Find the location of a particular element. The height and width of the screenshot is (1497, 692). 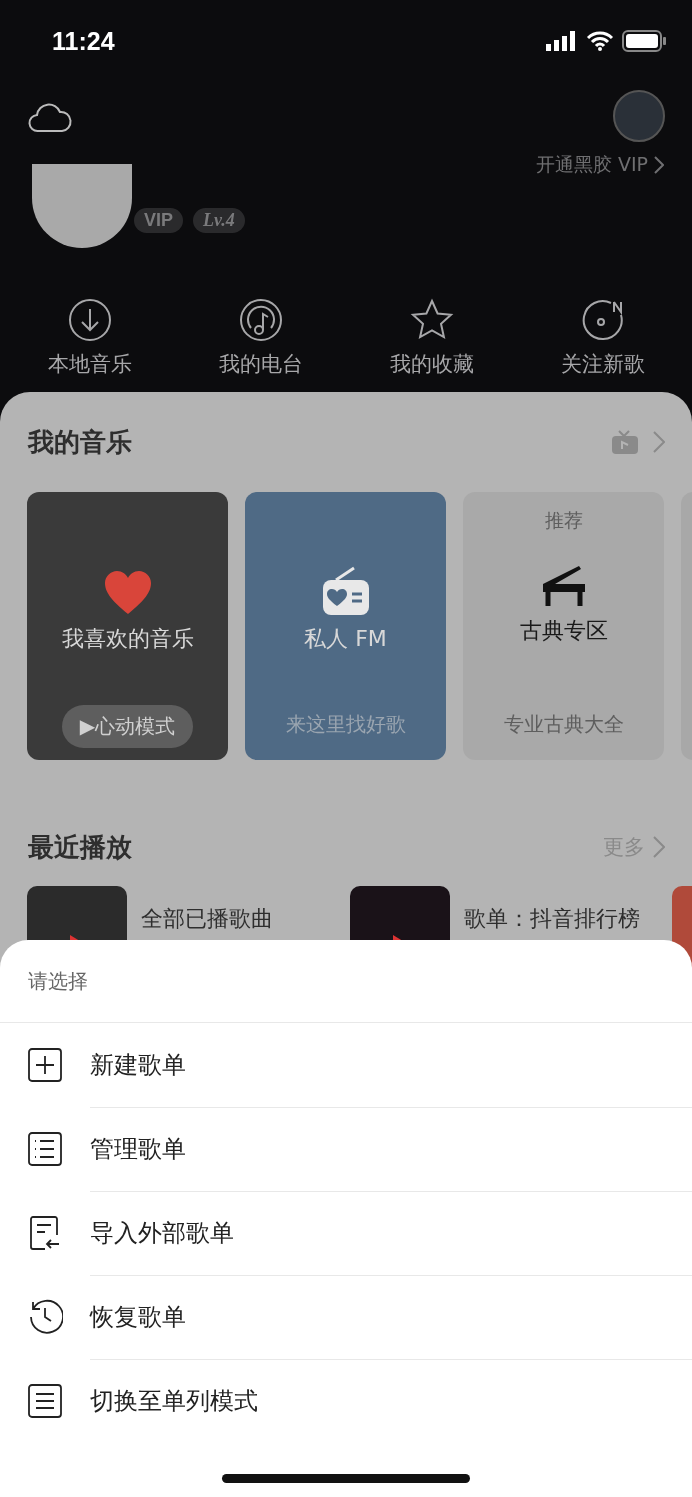

card-subtitle: 专业古典大全 is located at coordinates (563, 724).